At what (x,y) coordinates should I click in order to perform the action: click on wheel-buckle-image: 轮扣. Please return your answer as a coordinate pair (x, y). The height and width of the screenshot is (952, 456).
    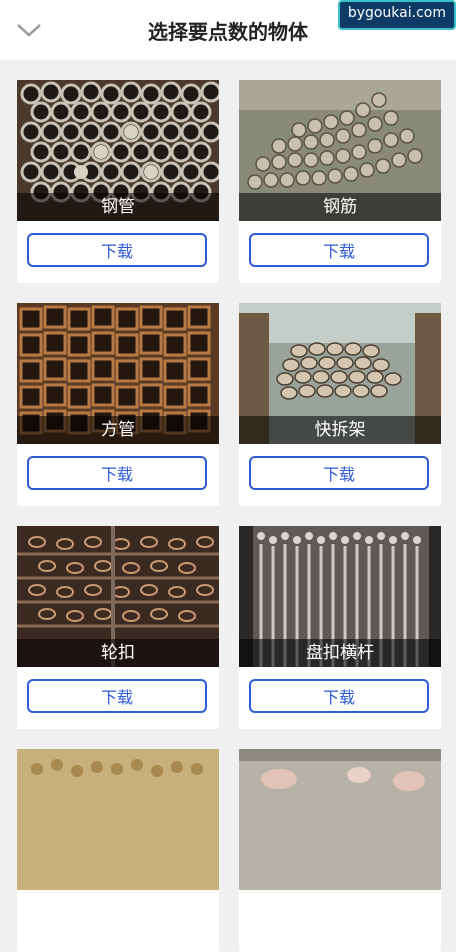
    Looking at the image, I should click on (118, 596).